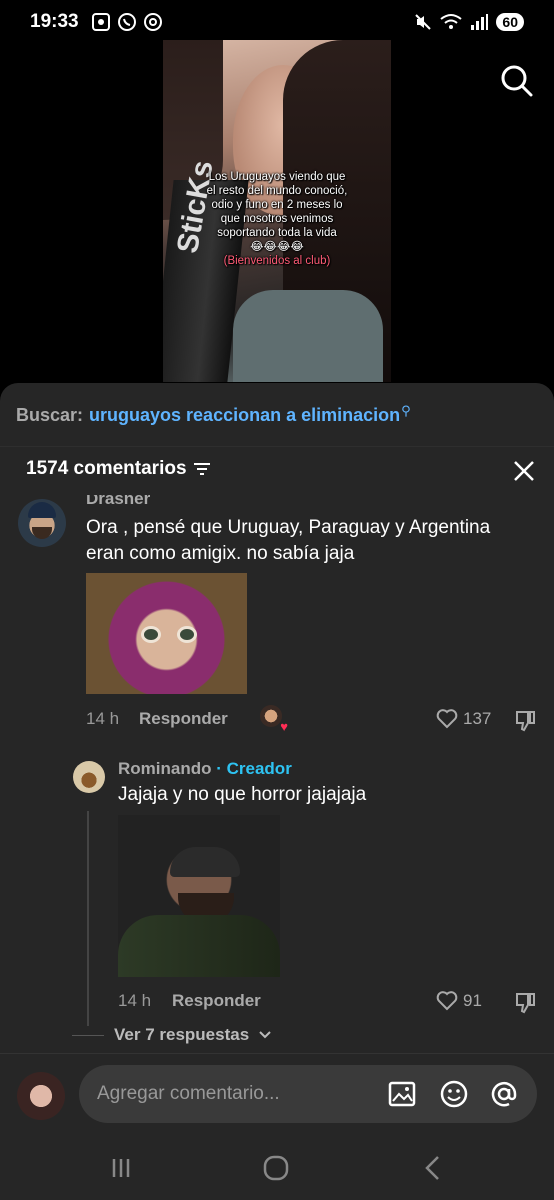  What do you see at coordinates (469, 22) in the screenshot?
I see `status-right: 60` at bounding box center [469, 22].